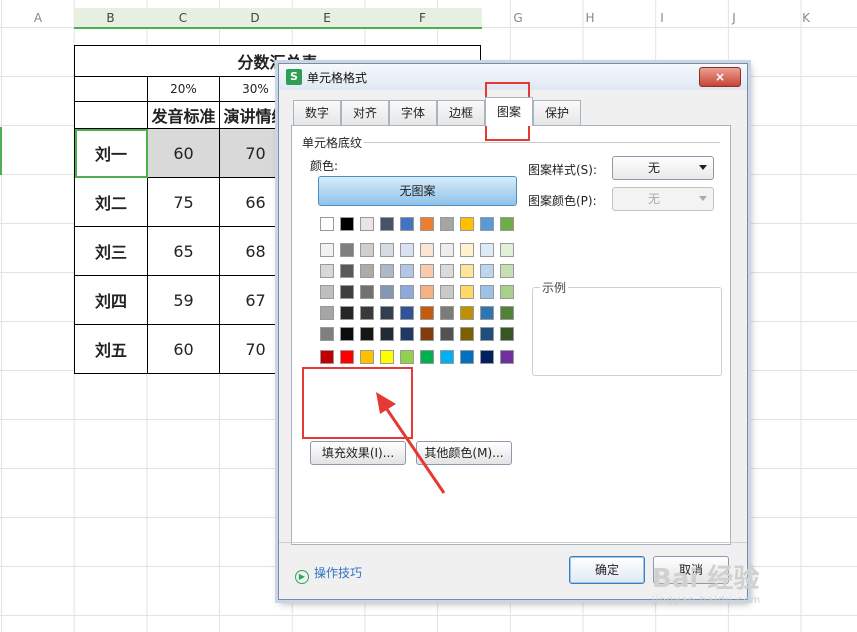  I want to click on pct-cell-c: 20%, so click(183, 89).